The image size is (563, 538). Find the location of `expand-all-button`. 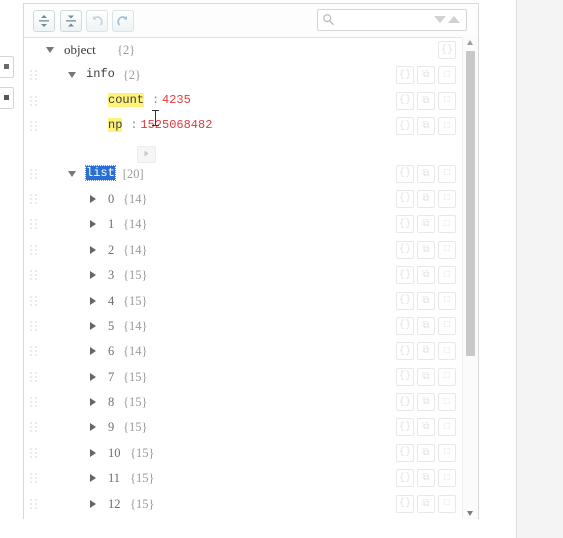

expand-all-button is located at coordinates (44, 21).